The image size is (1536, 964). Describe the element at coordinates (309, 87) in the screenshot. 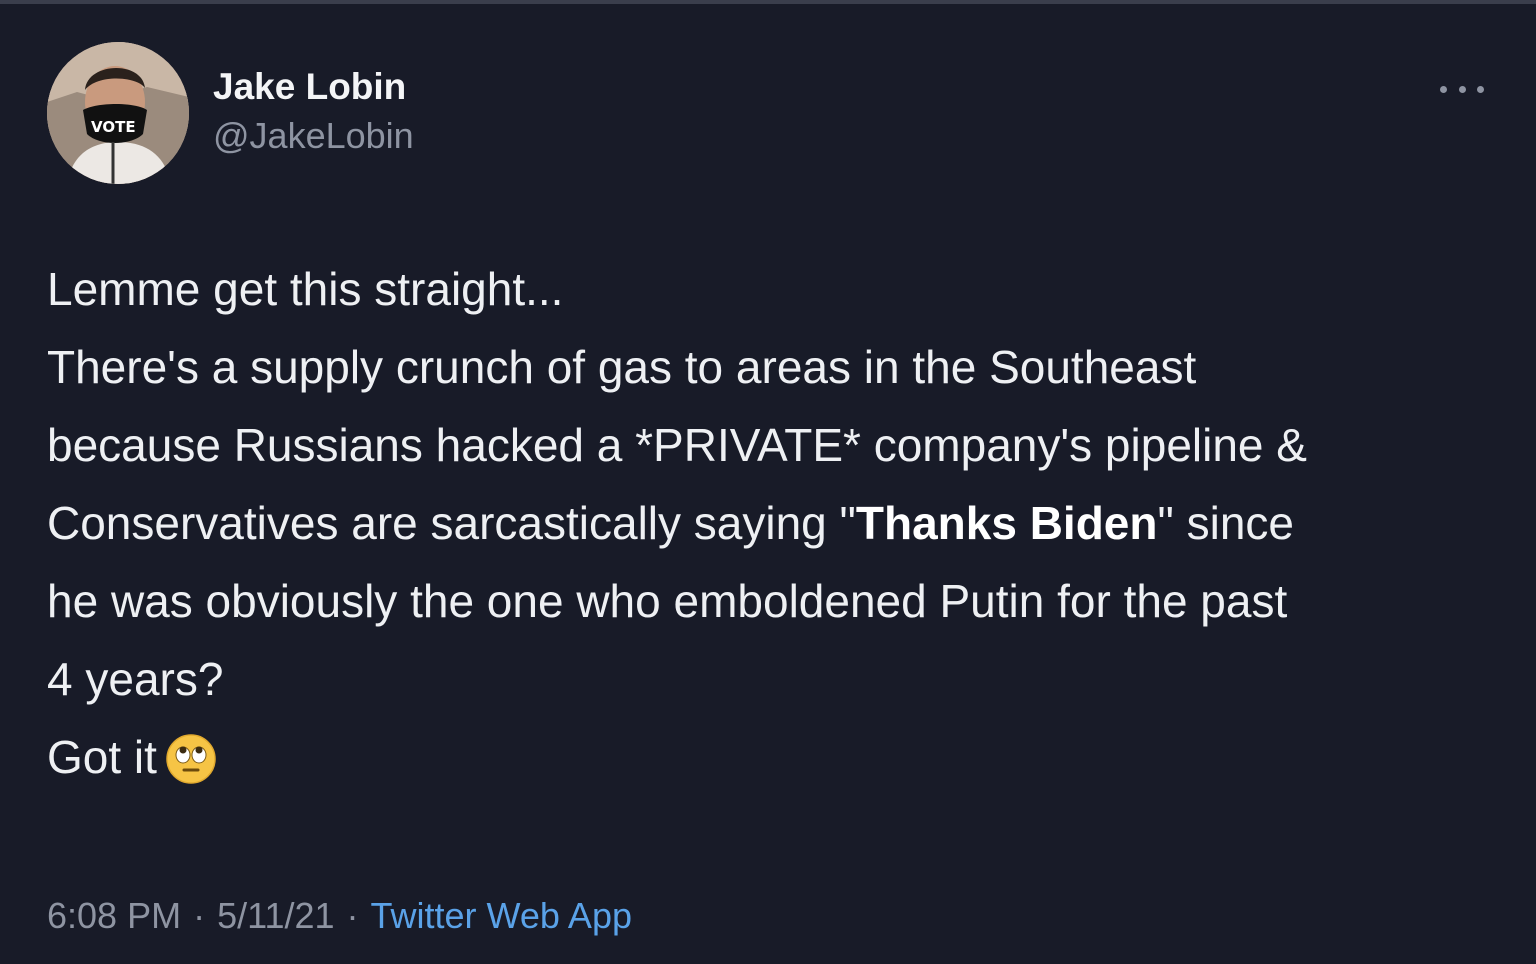

I see `author-name: Jake Lobin` at that location.